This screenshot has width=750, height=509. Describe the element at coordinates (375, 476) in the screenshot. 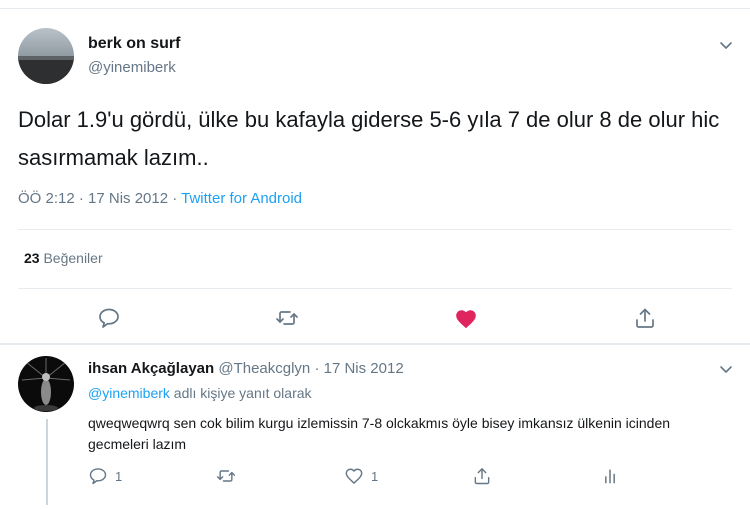

I see `like-count: 1` at that location.